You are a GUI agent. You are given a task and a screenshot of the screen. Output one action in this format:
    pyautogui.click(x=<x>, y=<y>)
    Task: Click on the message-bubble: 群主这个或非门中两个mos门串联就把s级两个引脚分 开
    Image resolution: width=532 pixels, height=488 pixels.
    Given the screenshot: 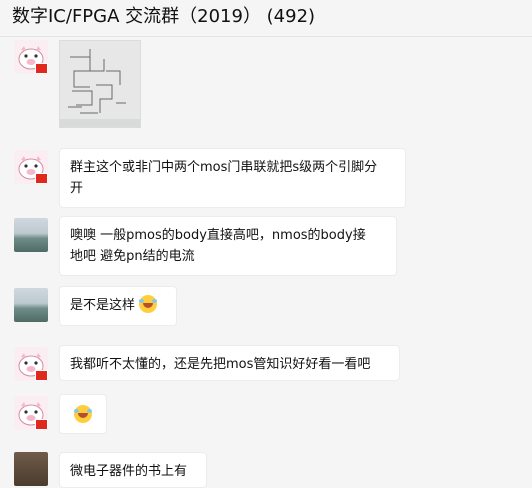 What is the action you would take?
    pyautogui.click(x=232, y=178)
    